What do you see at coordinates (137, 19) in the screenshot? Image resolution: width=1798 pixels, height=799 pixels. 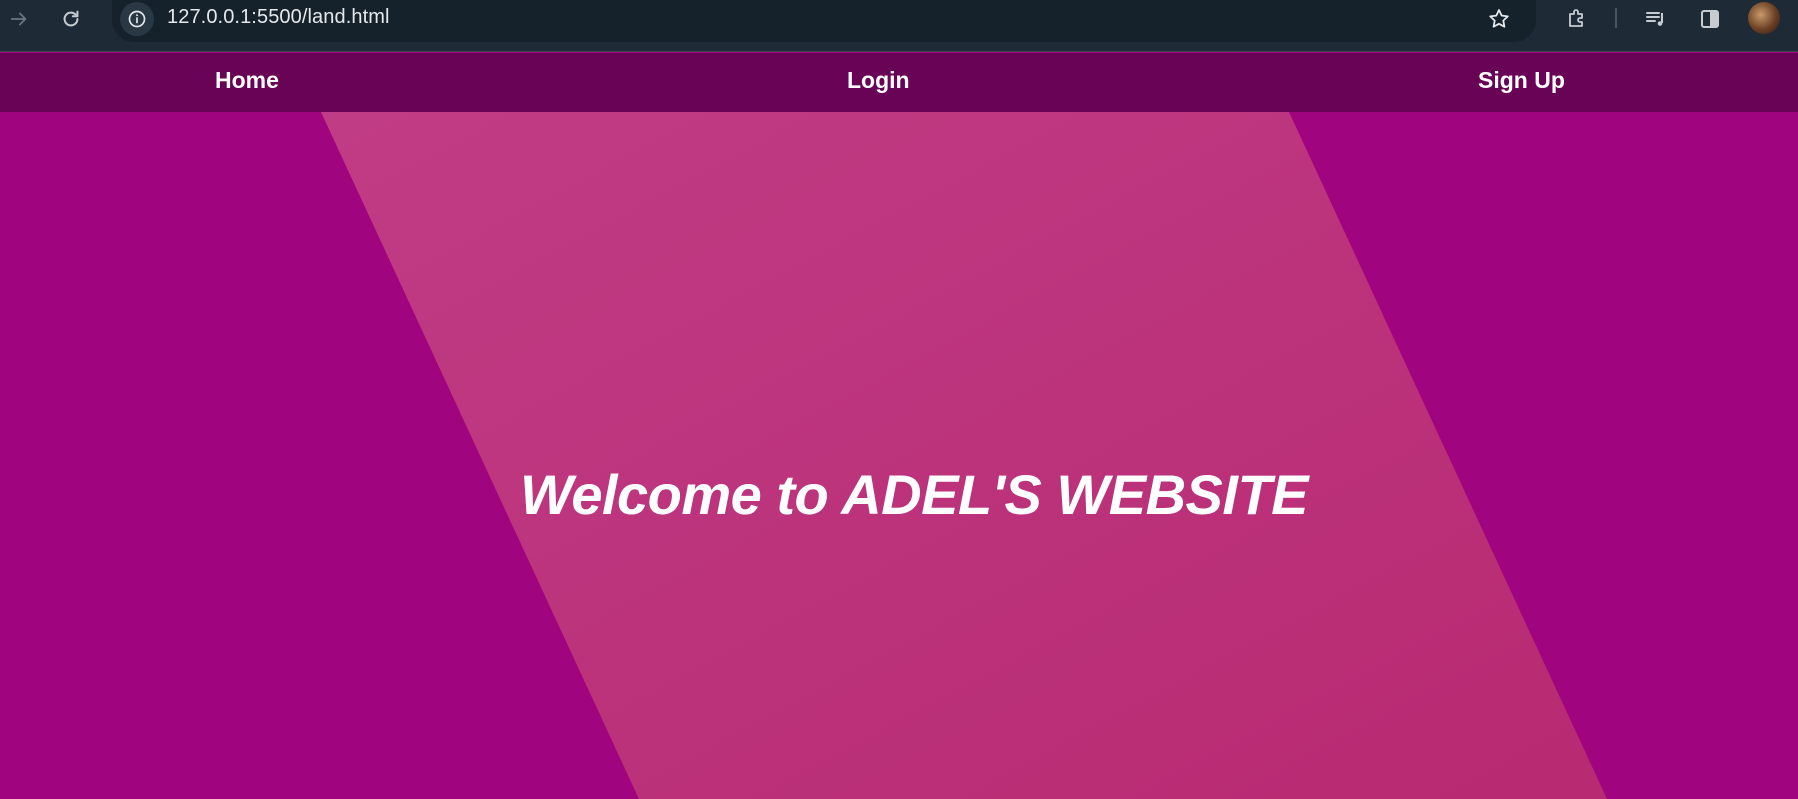 I see `info-icon` at bounding box center [137, 19].